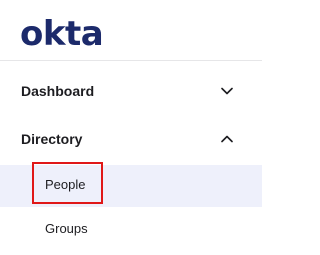  What do you see at coordinates (65, 184) in the screenshot?
I see `sidebar-item-people-label: People` at bounding box center [65, 184].